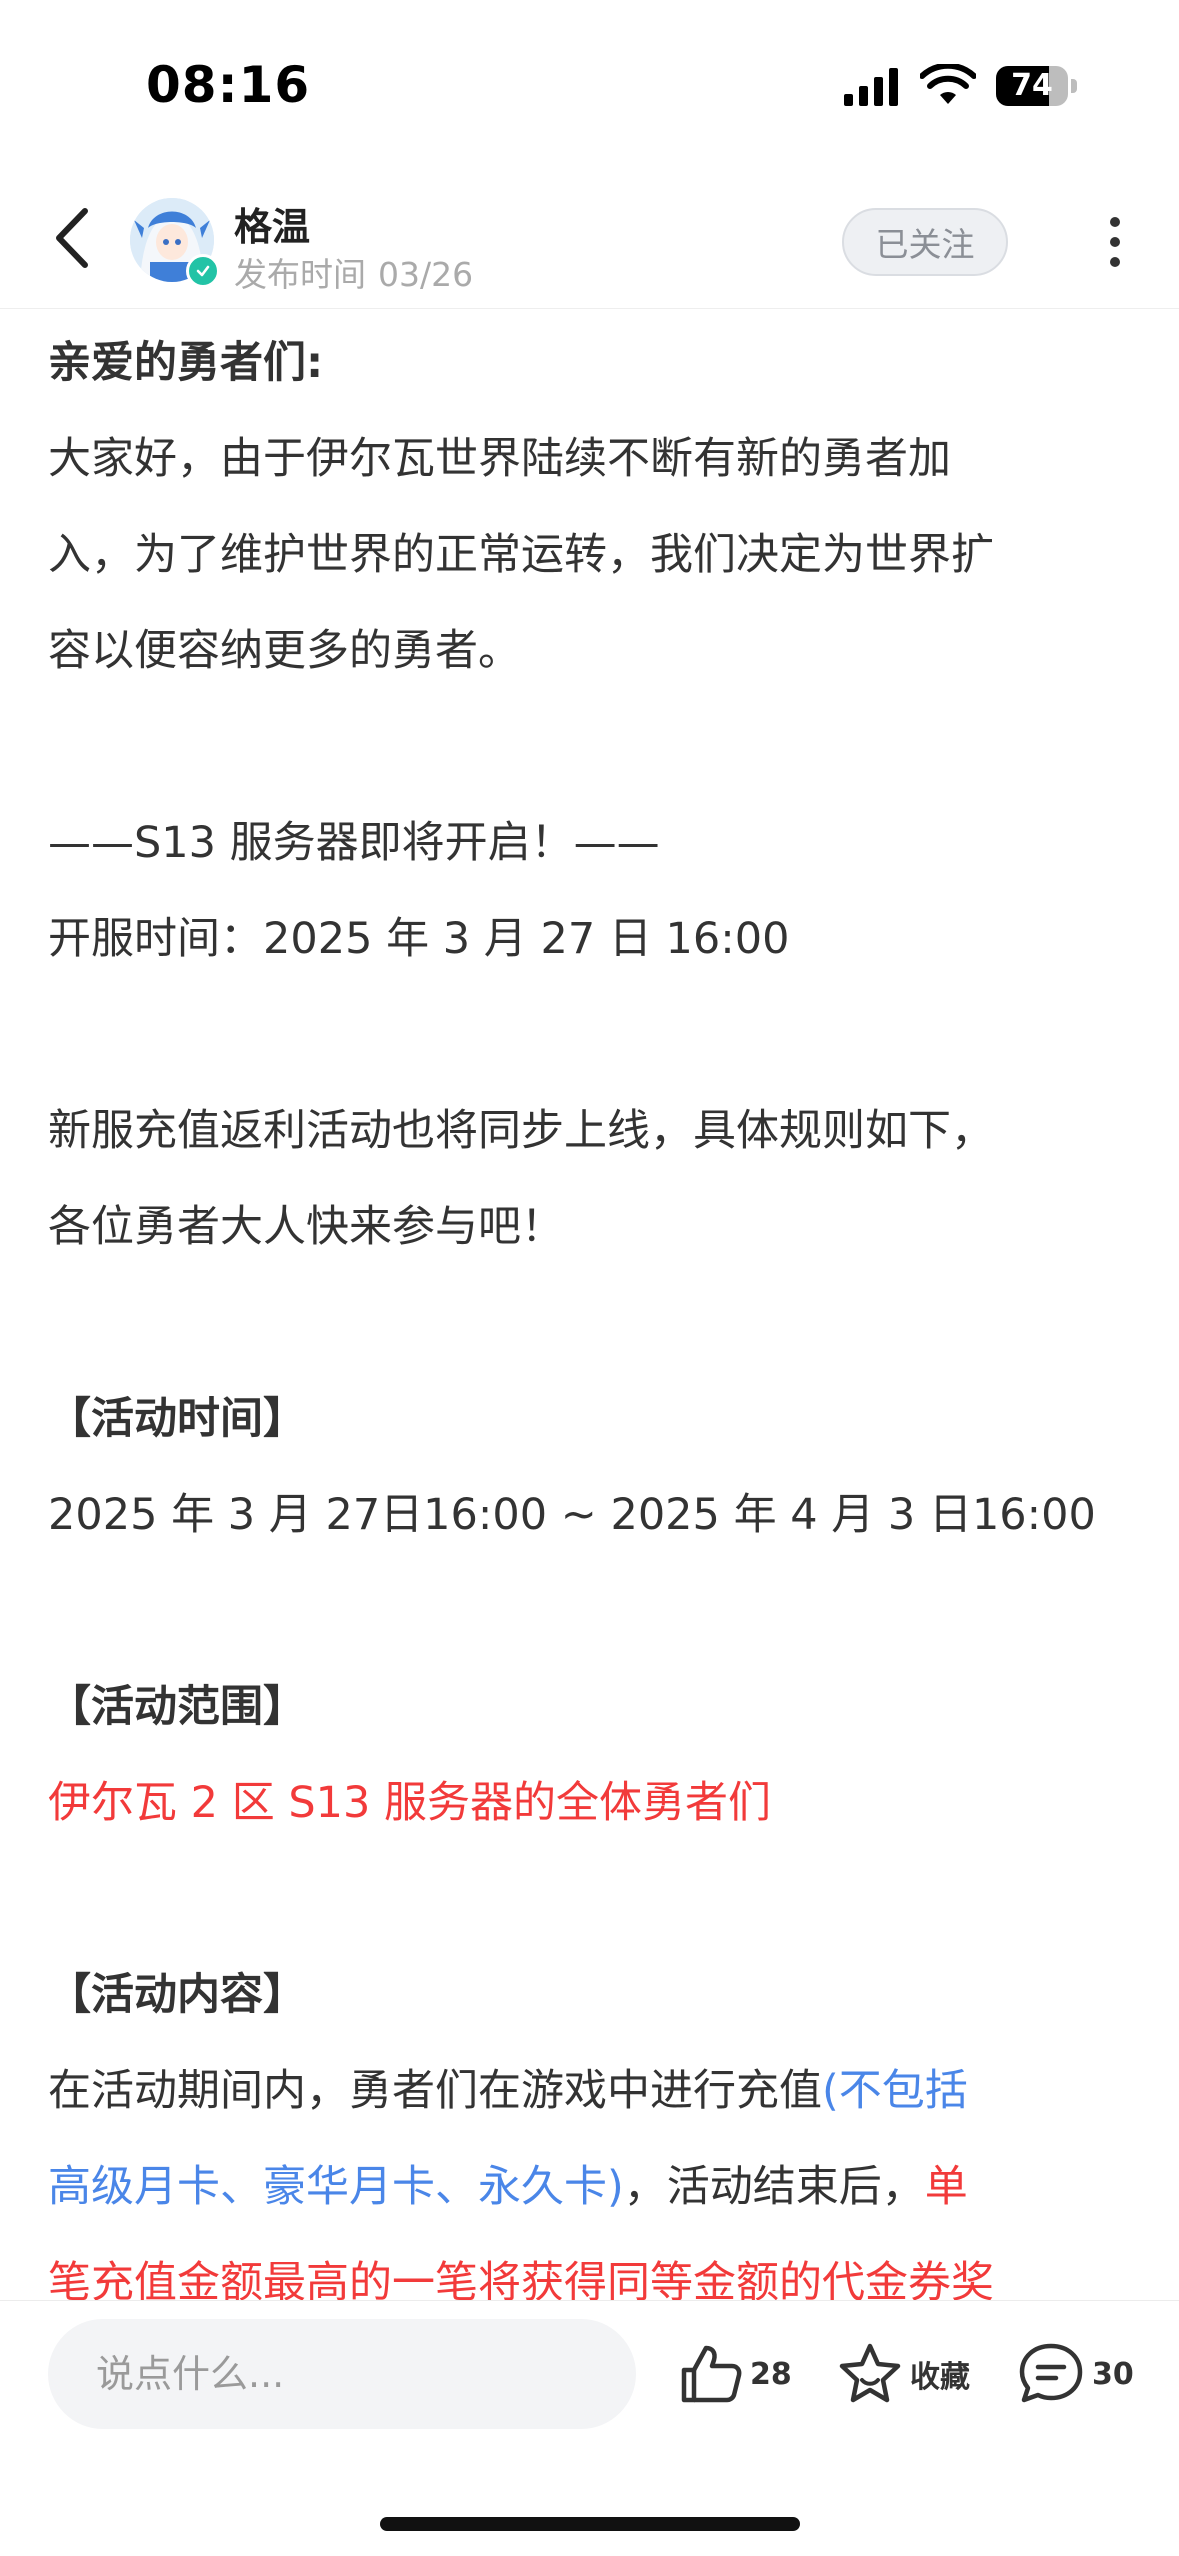  What do you see at coordinates (336, 2187) in the screenshot?
I see `content-exclusion-text: 高级月卡、豪华月卡、永久卡)` at bounding box center [336, 2187].